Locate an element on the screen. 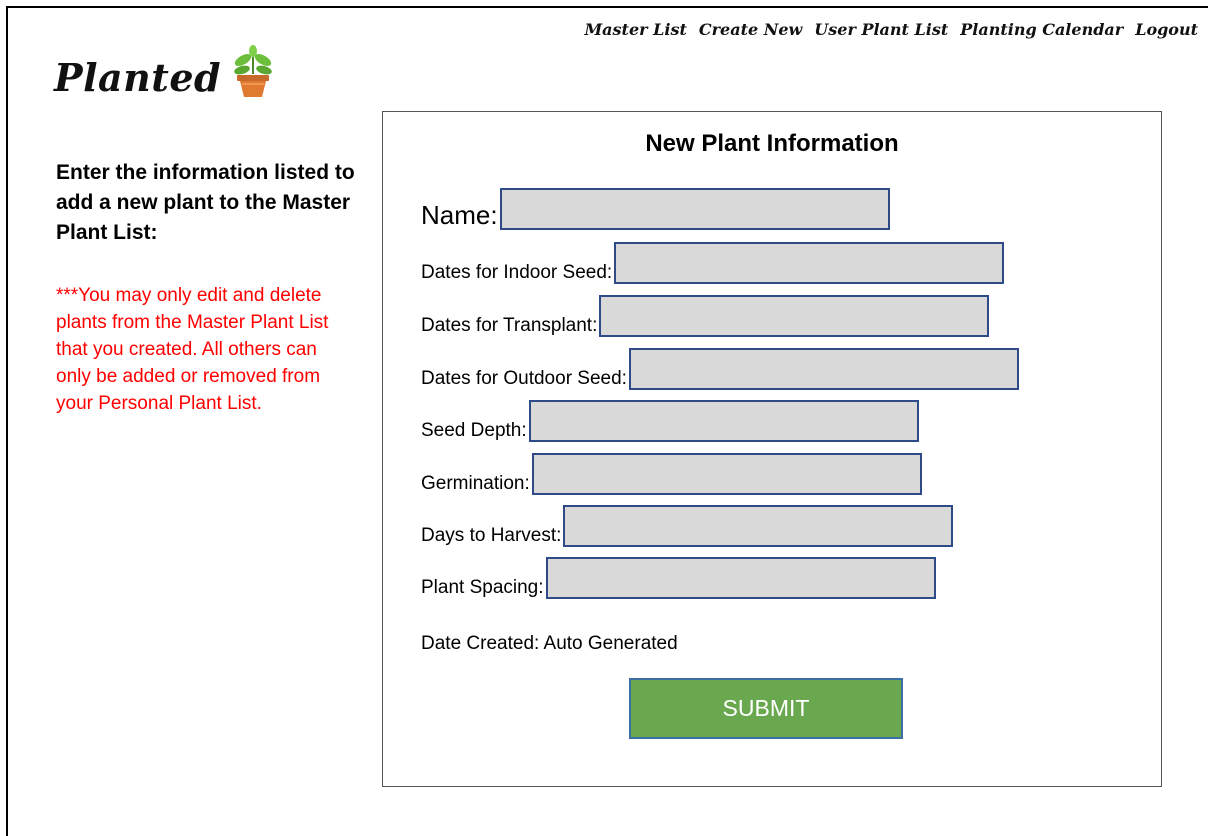  logo-text: Planted is located at coordinates (138, 77).